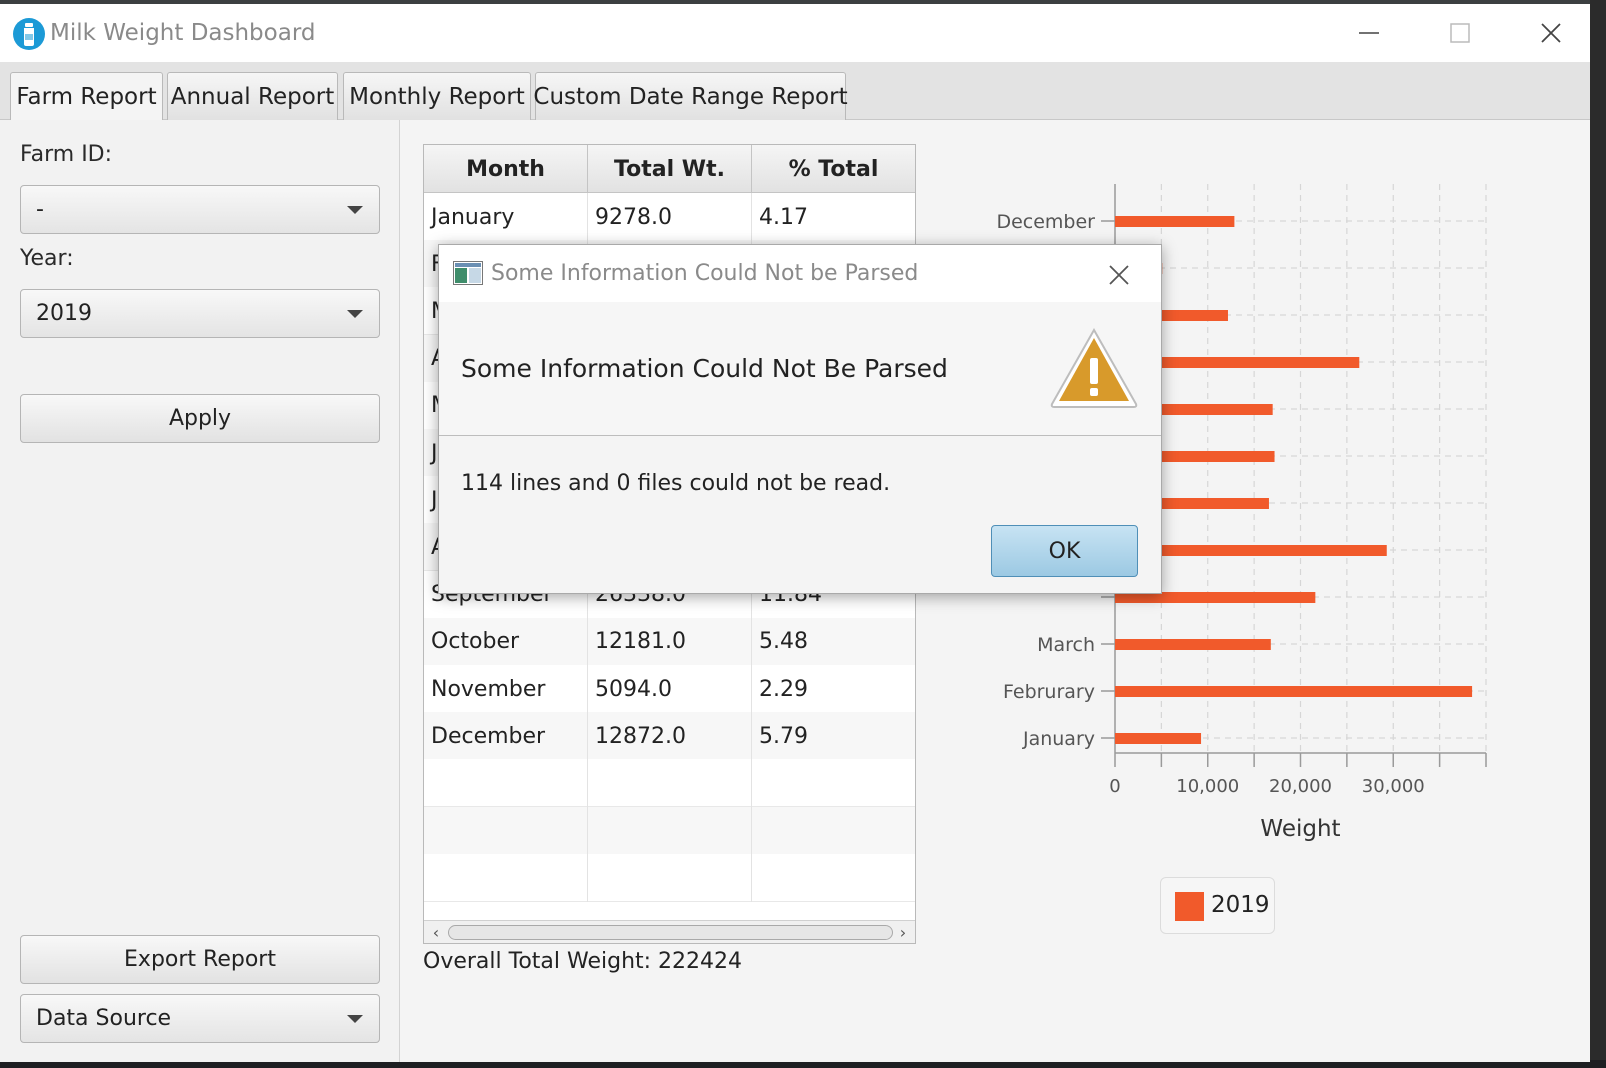  I want to click on chart-legend: 2019, so click(1217, 905).